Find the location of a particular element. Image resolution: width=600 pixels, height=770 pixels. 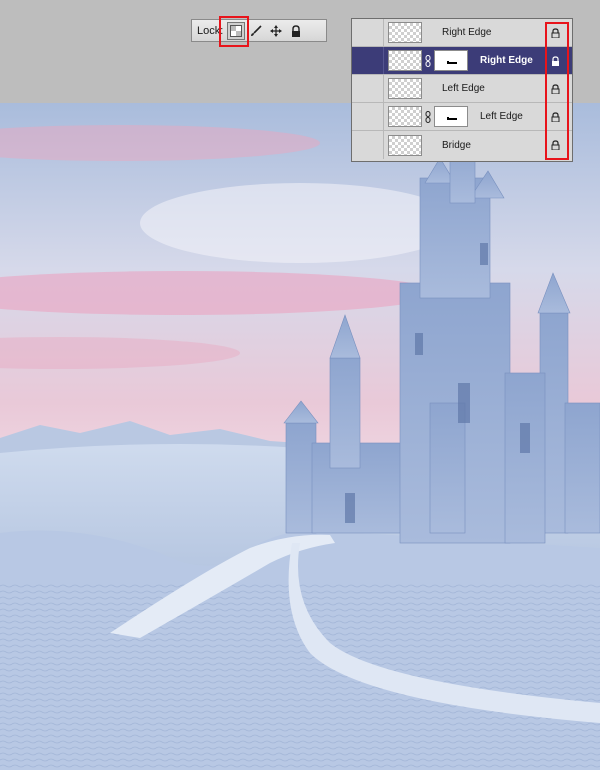

move-icon is located at coordinates (276, 30).